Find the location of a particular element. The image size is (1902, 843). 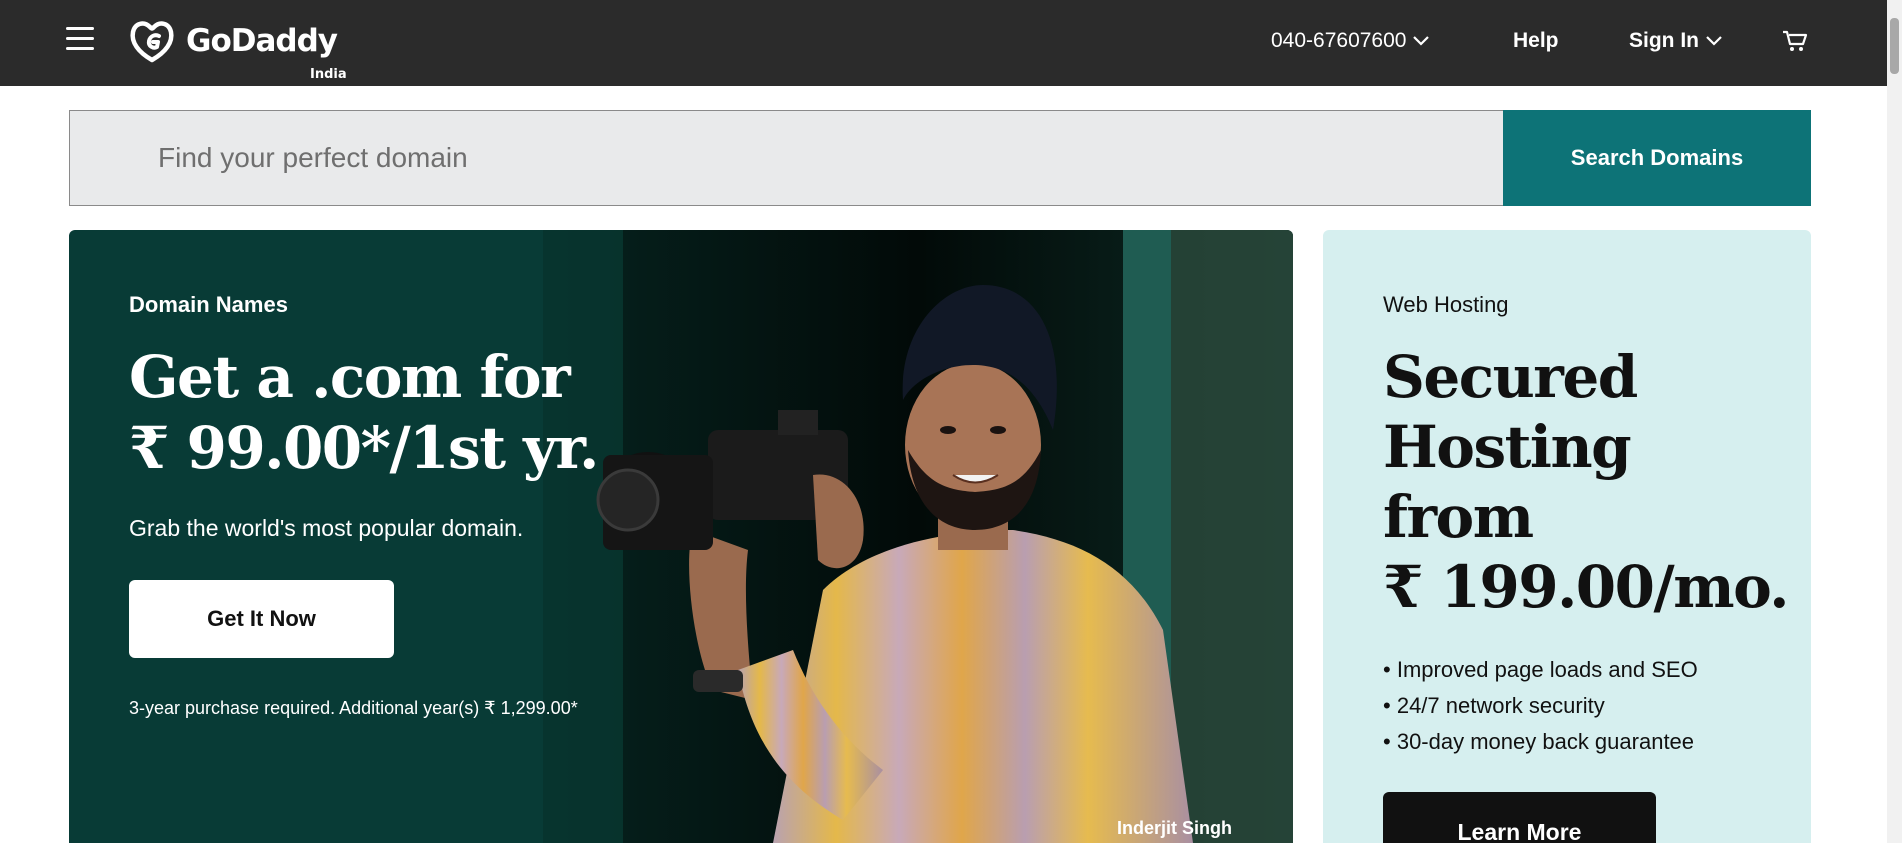

hamburger-menu-icon is located at coordinates (80, 38).